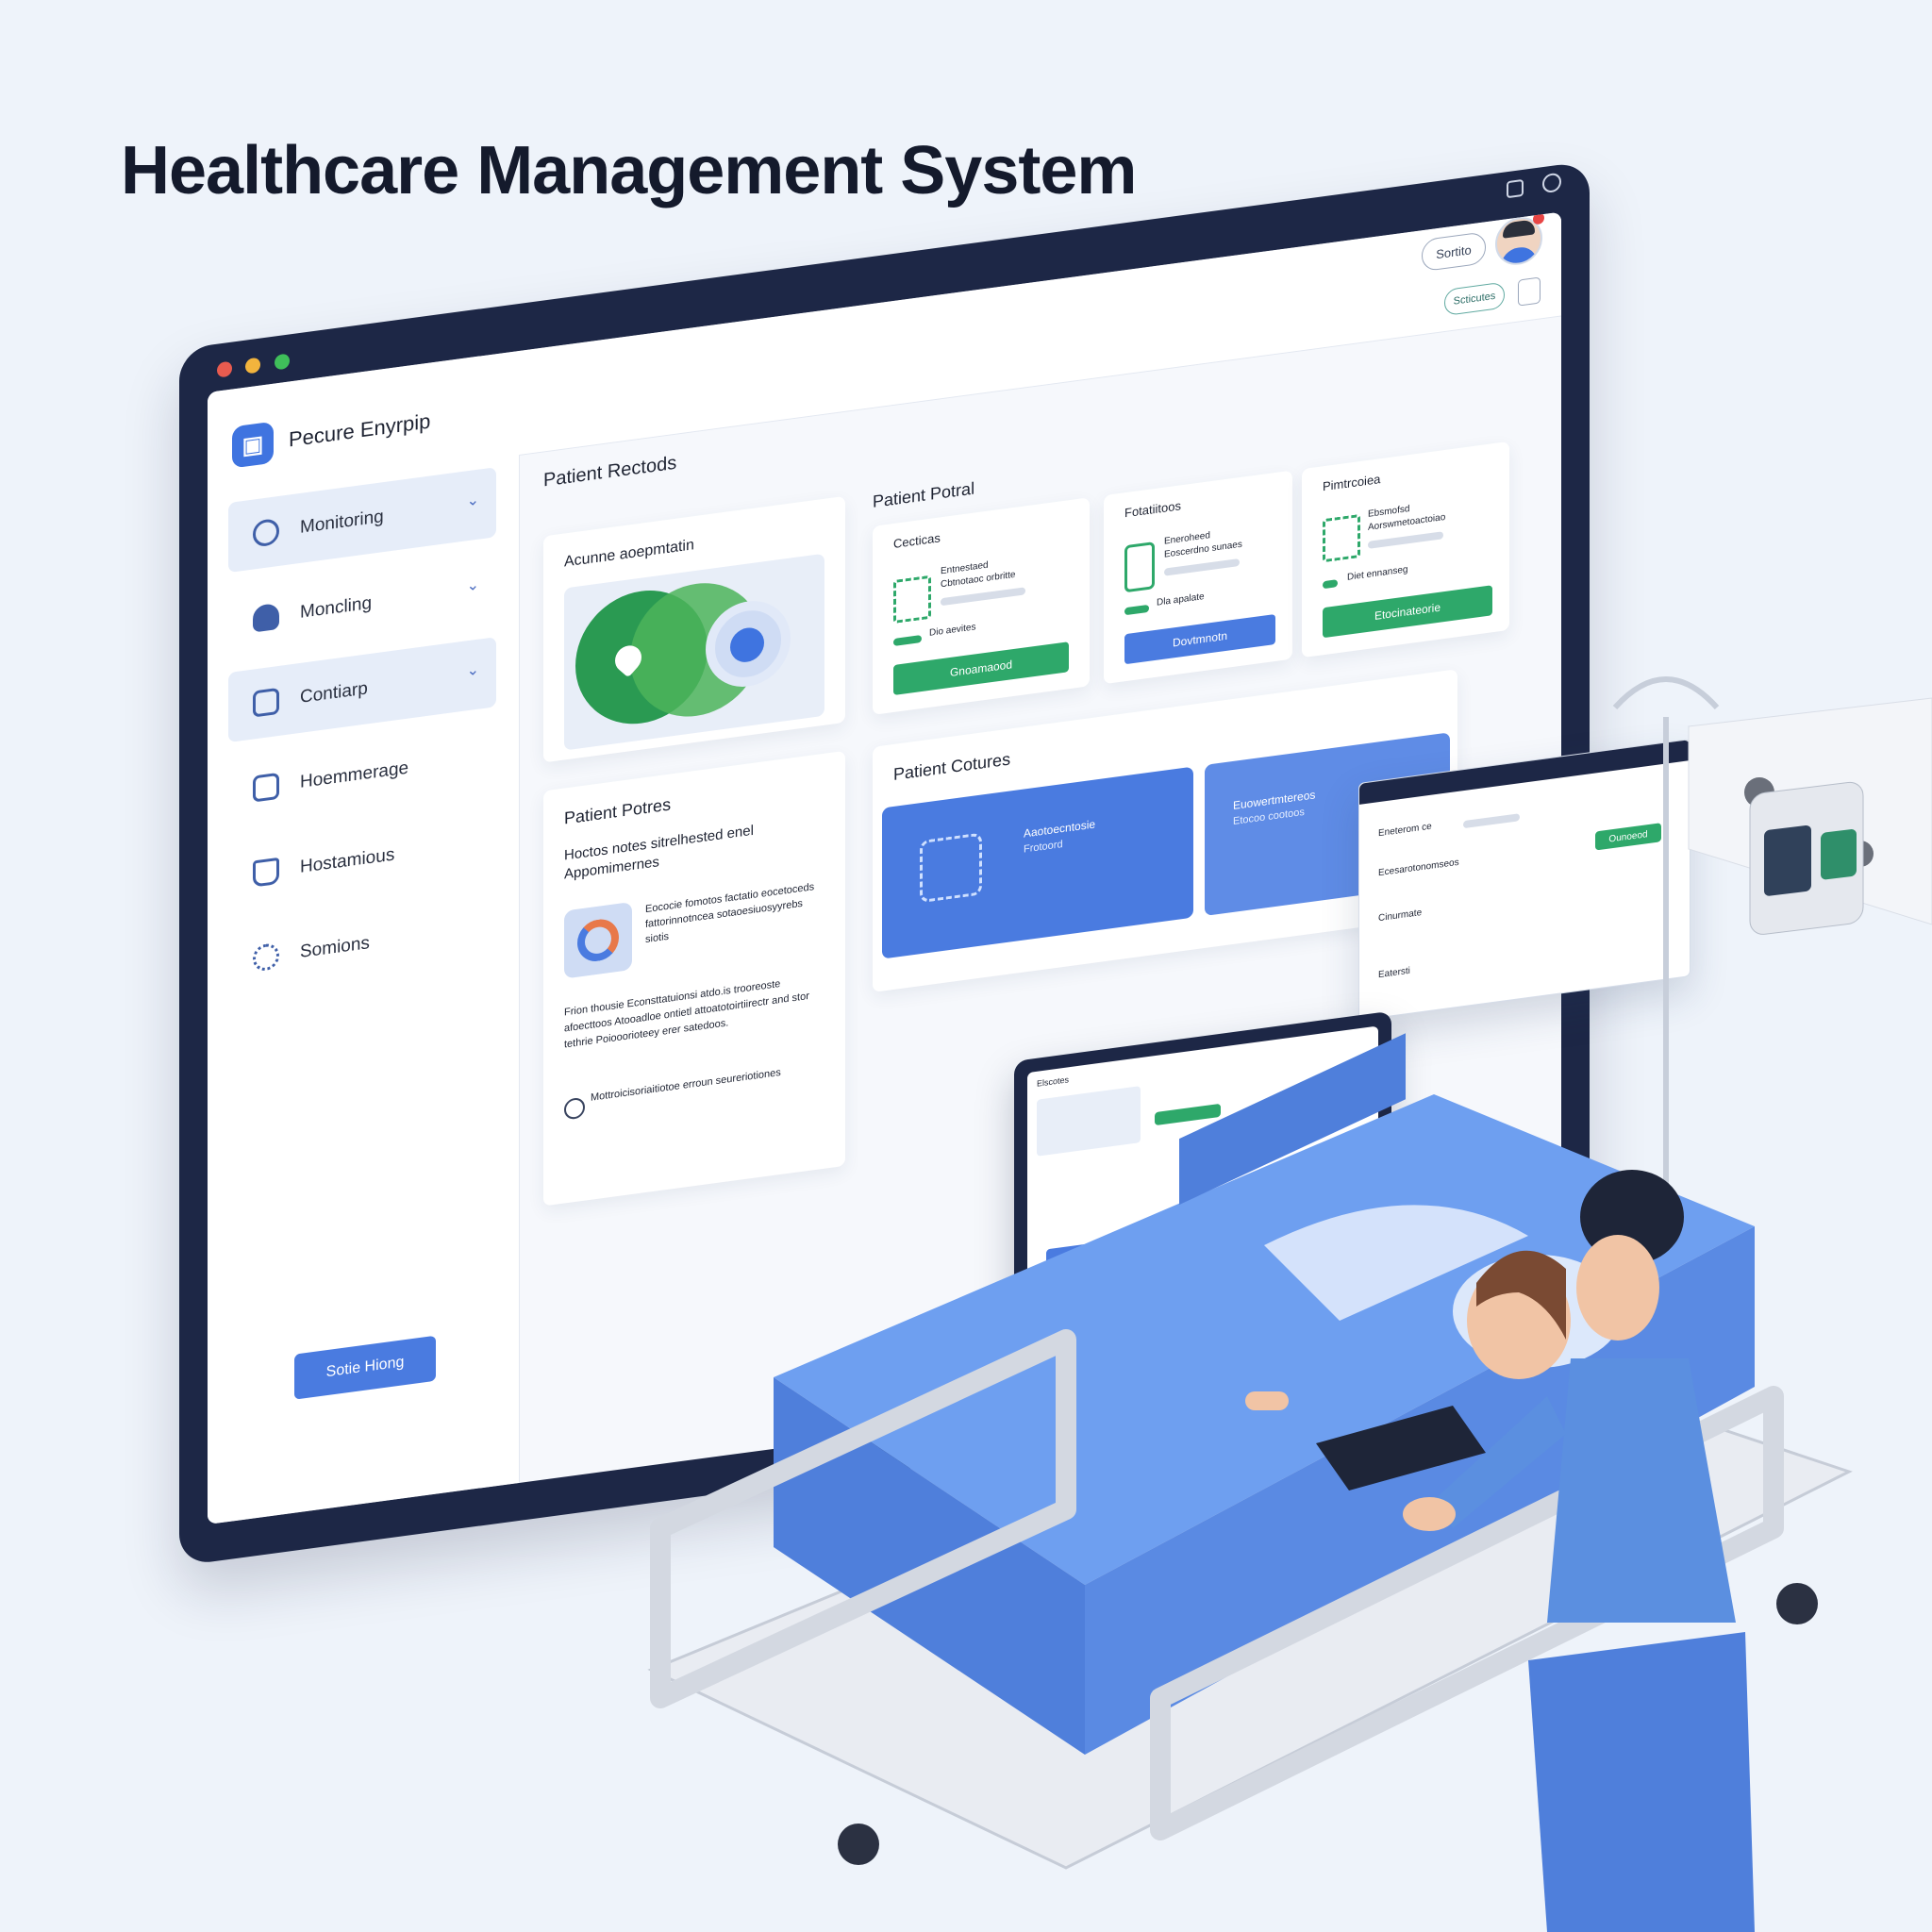 This screenshot has width=1932, height=1932. Describe the element at coordinates (1807, 858) in the screenshot. I see `iv-pump` at that location.